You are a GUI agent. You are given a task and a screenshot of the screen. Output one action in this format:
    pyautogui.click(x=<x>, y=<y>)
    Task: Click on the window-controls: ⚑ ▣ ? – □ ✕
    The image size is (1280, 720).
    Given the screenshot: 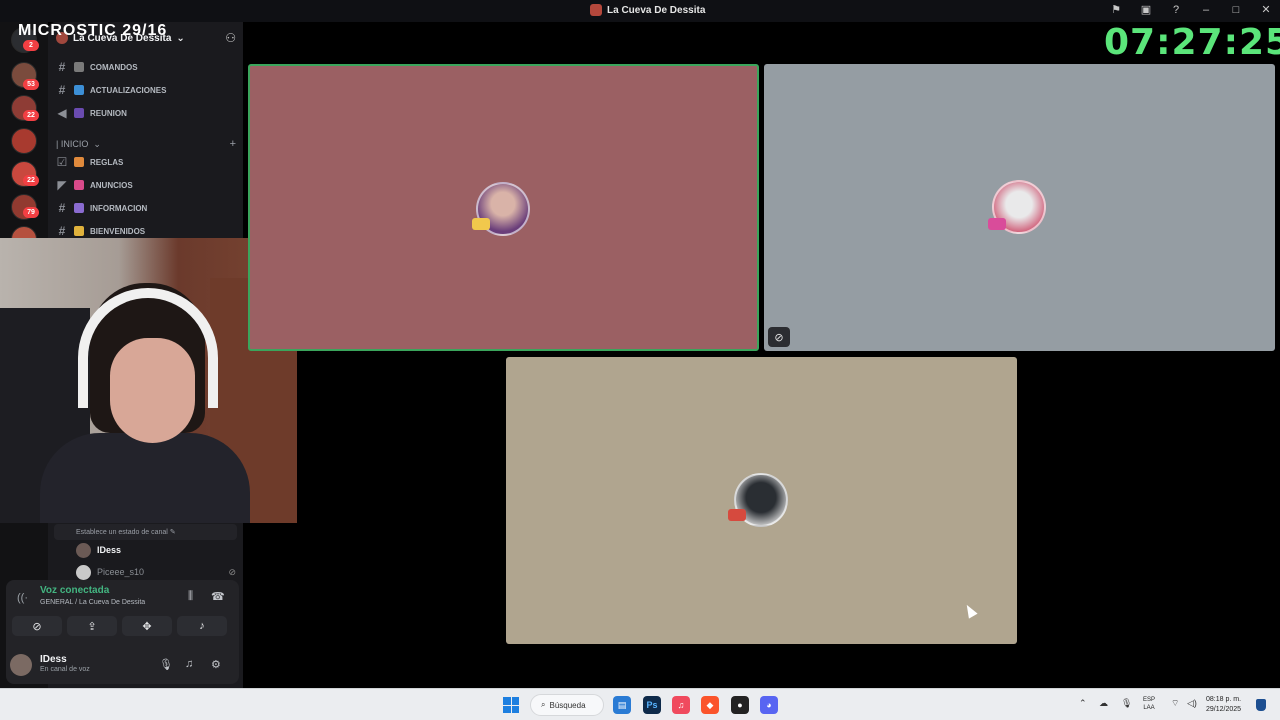 What is the action you would take?
    pyautogui.click(x=1191, y=10)
    